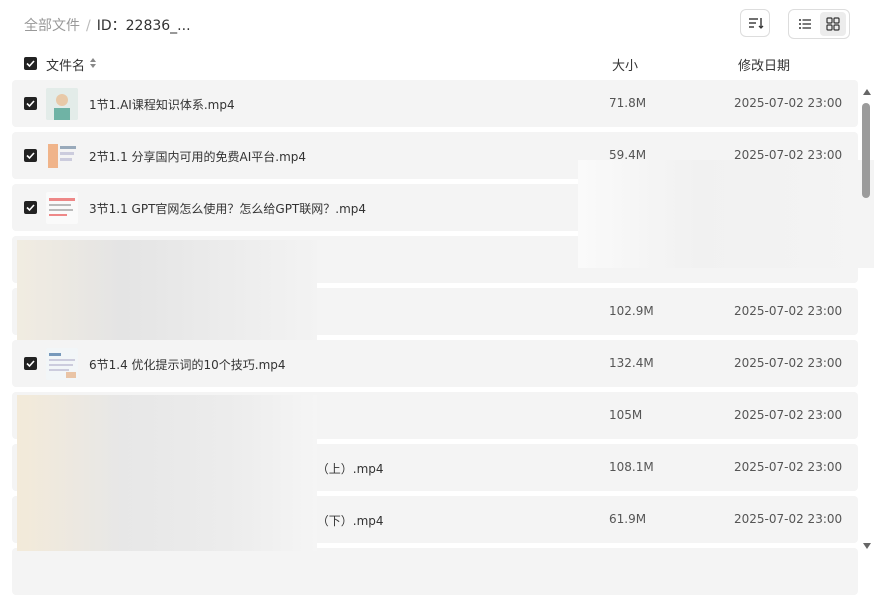 Image resolution: width=874 pixels, height=595 pixels. I want to click on file-row: 1节1.AI课程知识体系.mp4 71.8M 2025-07-02 23:00, so click(435, 103).